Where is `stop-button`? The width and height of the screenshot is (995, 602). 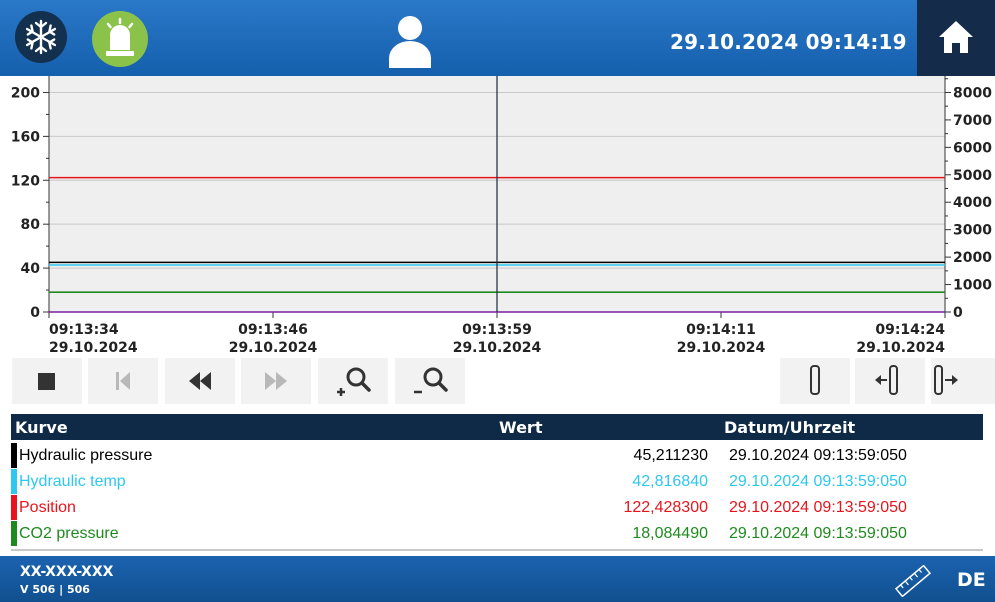
stop-button is located at coordinates (47, 381).